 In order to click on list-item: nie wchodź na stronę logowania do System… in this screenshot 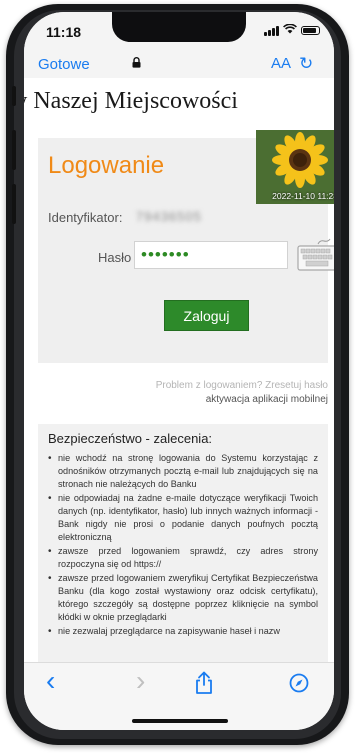, I will do `click(183, 471)`.